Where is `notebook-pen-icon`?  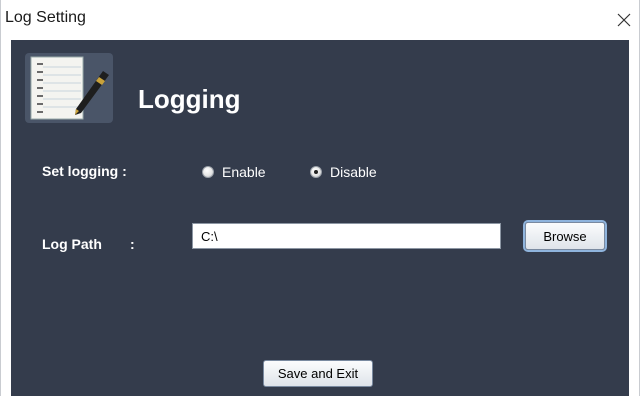
notebook-pen-icon is located at coordinates (69, 88).